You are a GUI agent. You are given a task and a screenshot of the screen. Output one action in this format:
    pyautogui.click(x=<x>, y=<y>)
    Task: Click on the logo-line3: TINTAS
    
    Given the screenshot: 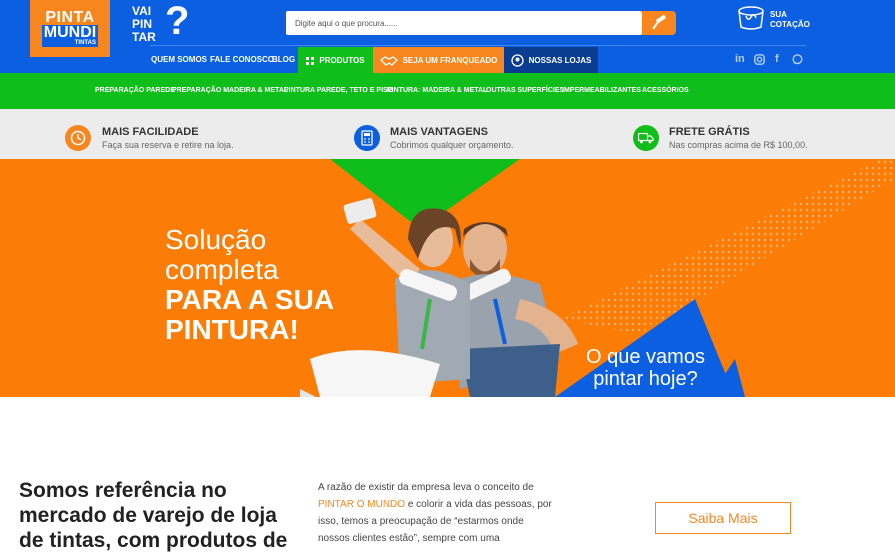 What is the action you would take?
    pyautogui.click(x=70, y=43)
    